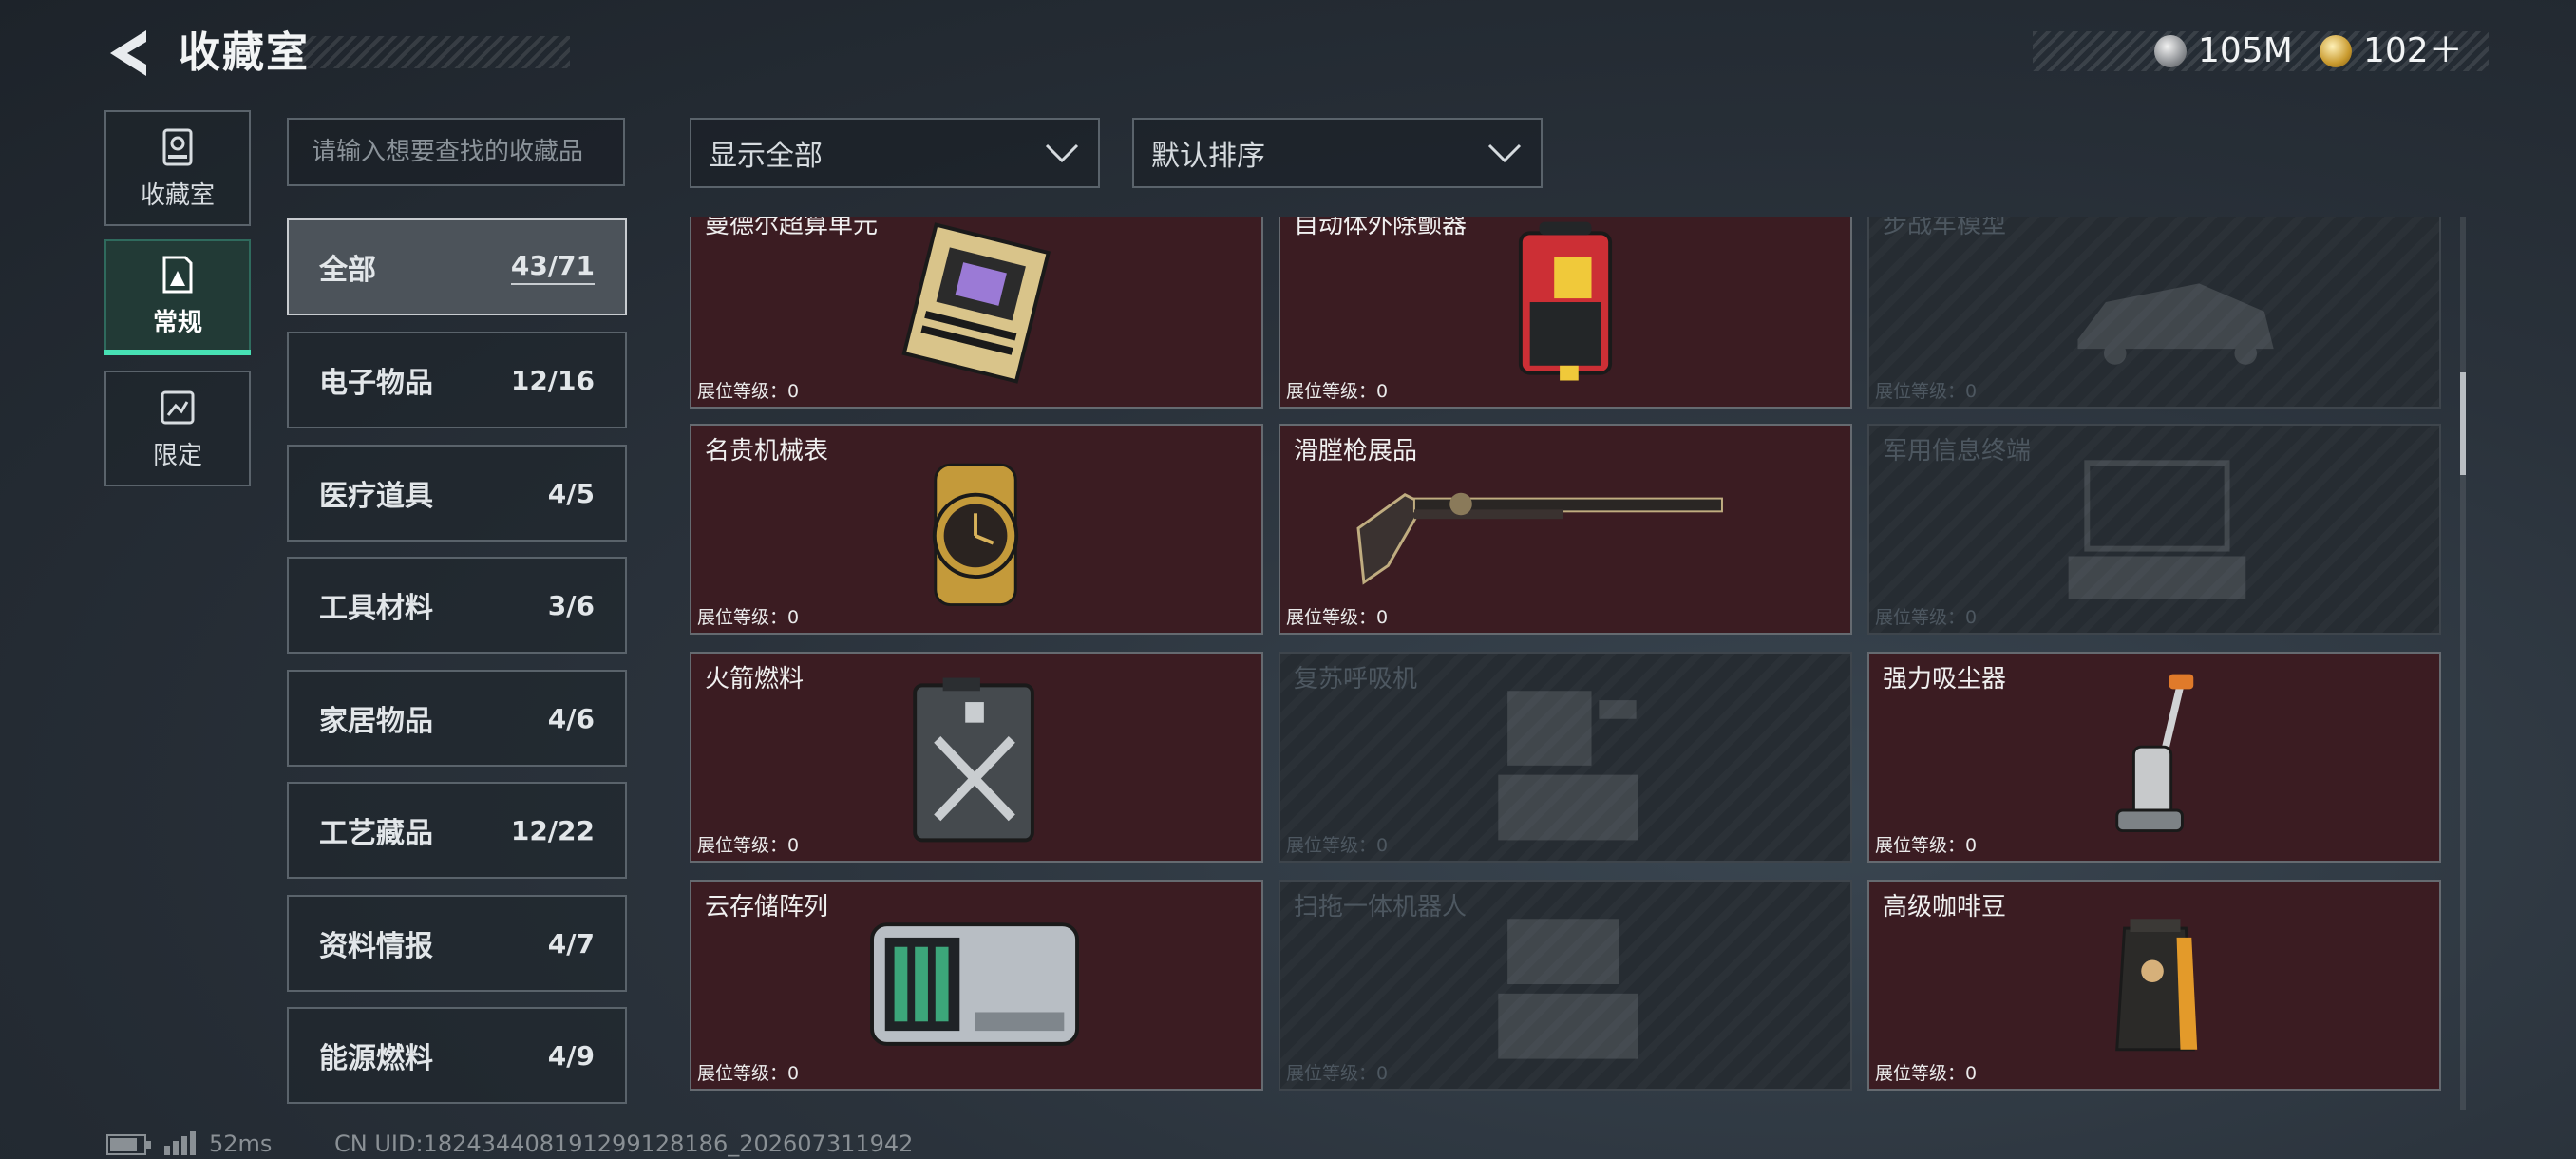 The width and height of the screenshot is (2576, 1159). What do you see at coordinates (2413, 51) in the screenshot?
I see `gold-currency-value: 102＋` at bounding box center [2413, 51].